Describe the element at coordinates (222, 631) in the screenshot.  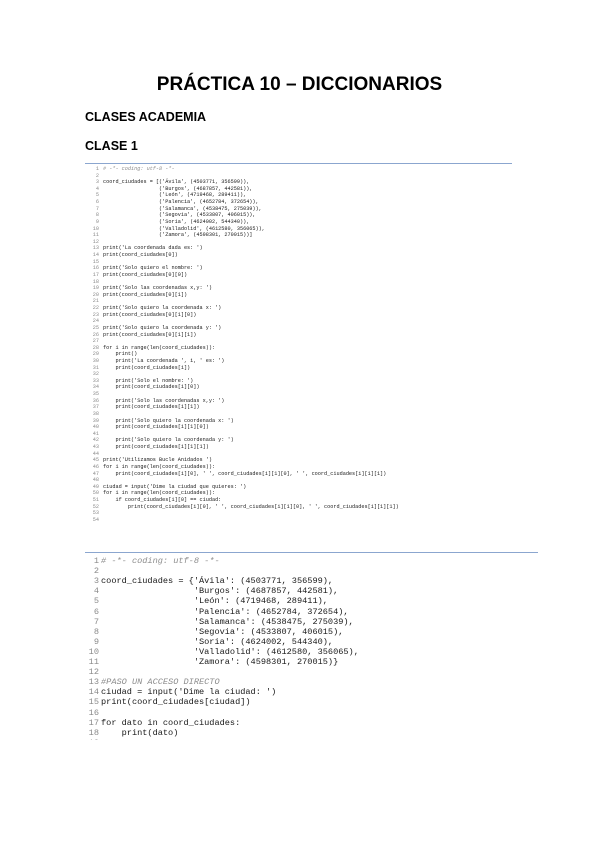
I see `code-text: 'Segovia': (4533807, 406015),` at that location.